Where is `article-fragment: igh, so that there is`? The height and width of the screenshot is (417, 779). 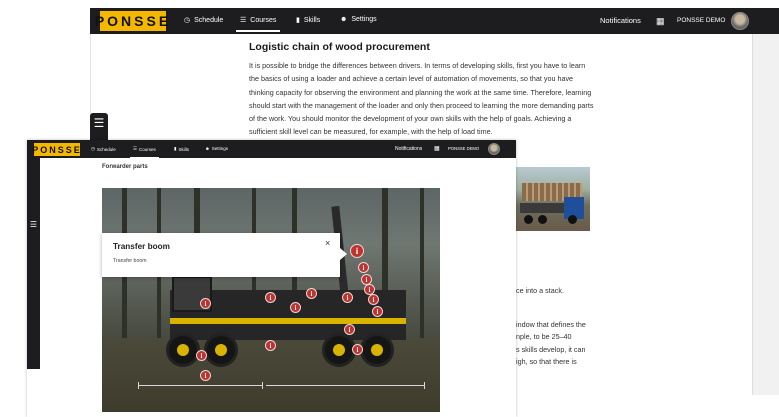
article-fragment: igh, so that there is is located at coordinates (546, 361).